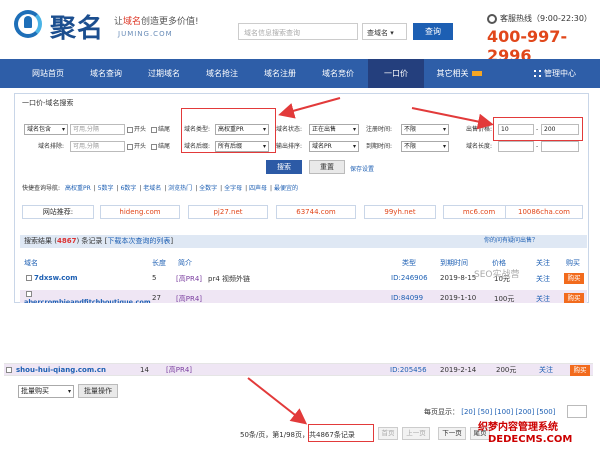 The width and height of the screenshot is (600, 456). Describe the element at coordinates (476, 73) in the screenshot. I see `new-badge-icon` at that location.